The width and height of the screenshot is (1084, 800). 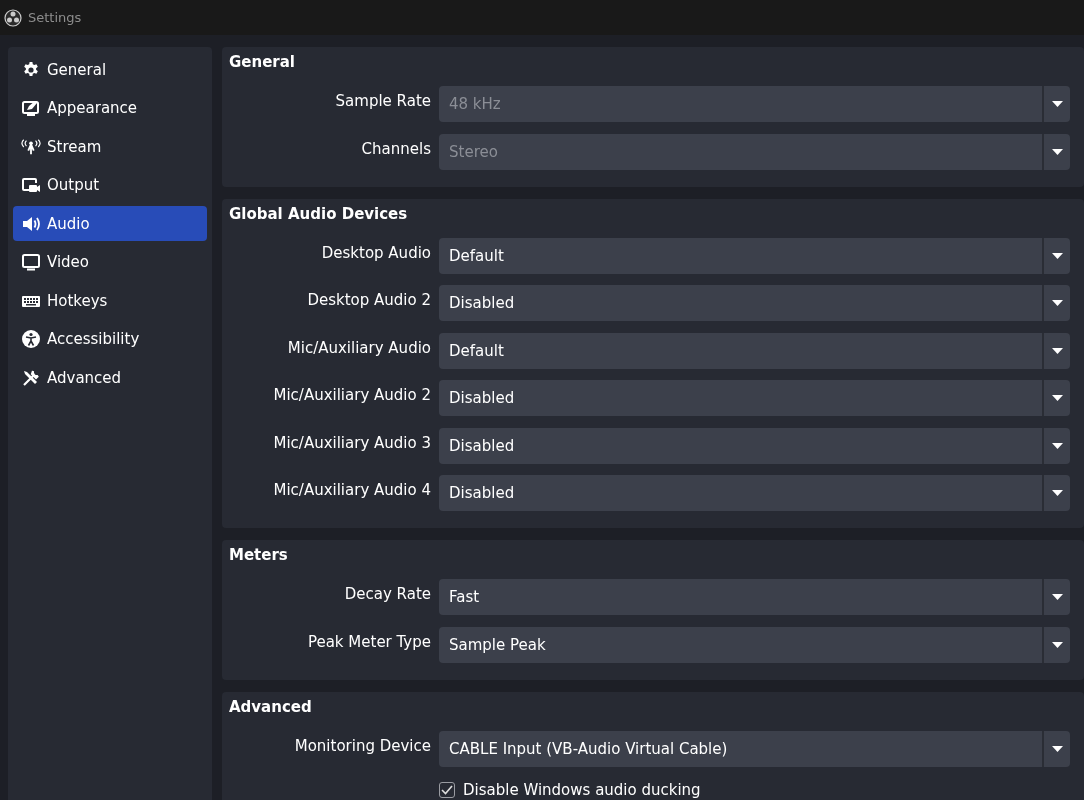 I want to click on monitor-icon, so click(x=31, y=262).